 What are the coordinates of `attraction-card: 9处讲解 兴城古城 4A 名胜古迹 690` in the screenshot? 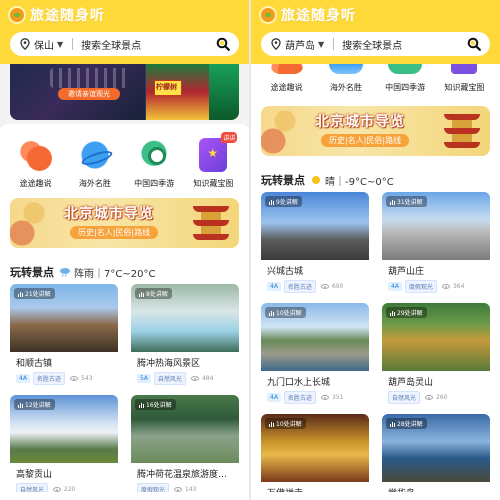 It's located at (315, 244).